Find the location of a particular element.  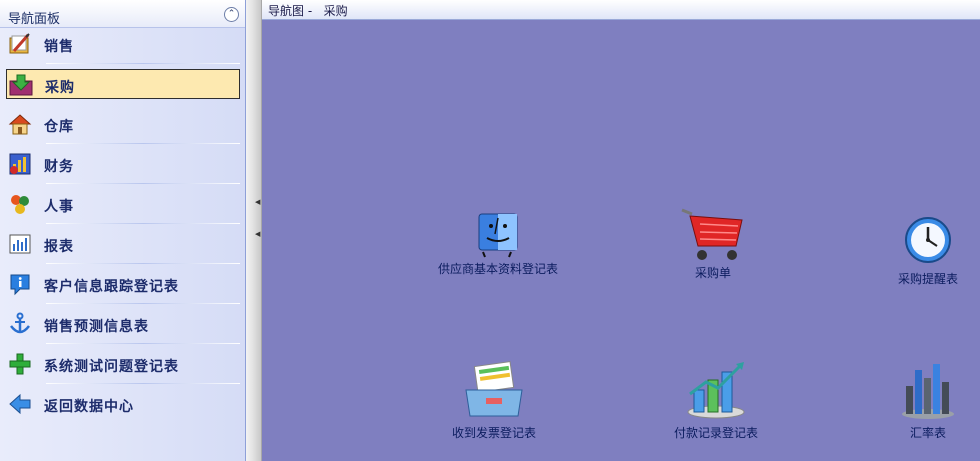

navigation-panel-title: 导航面板 is located at coordinates (34, 19).